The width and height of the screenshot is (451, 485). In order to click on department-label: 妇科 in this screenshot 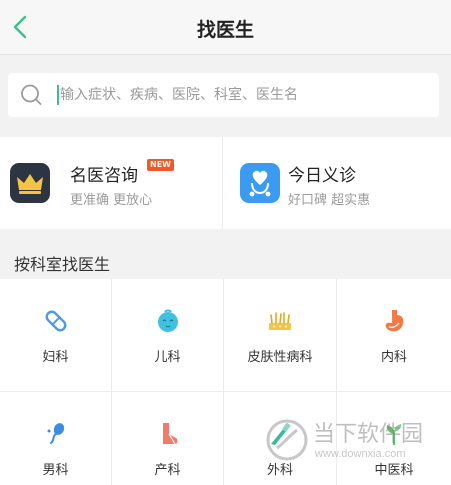, I will do `click(55, 357)`.